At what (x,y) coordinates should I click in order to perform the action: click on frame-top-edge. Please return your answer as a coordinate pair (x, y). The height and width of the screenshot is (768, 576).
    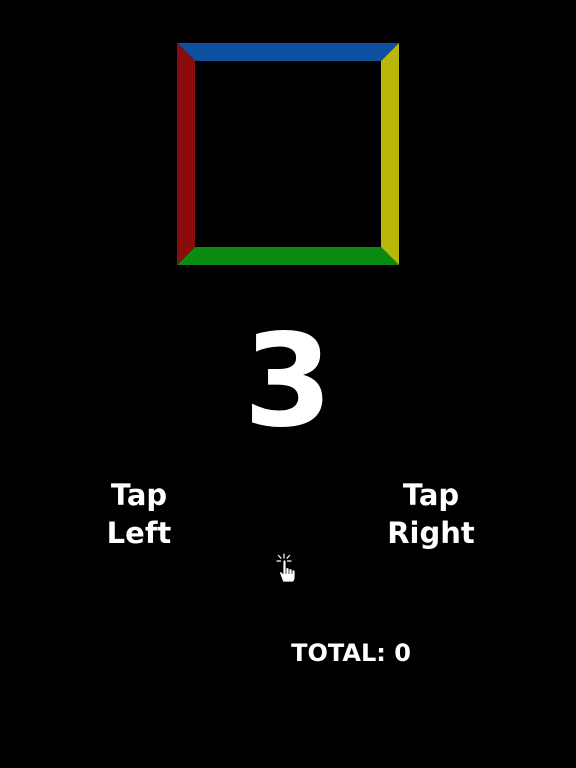
    Looking at the image, I should click on (288, 52).